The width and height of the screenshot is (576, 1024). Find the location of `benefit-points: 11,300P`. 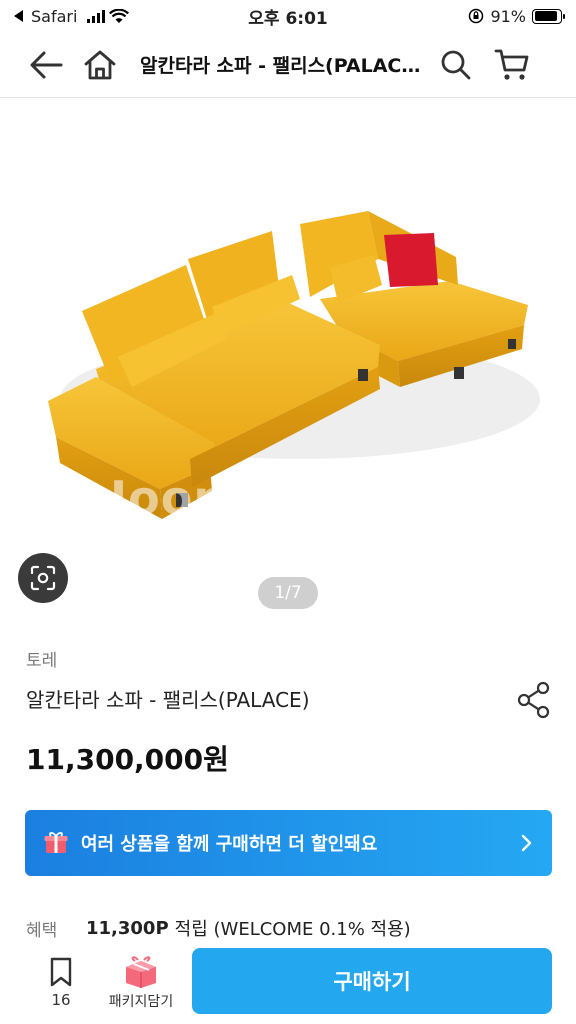

benefit-points: 11,300P is located at coordinates (127, 928).